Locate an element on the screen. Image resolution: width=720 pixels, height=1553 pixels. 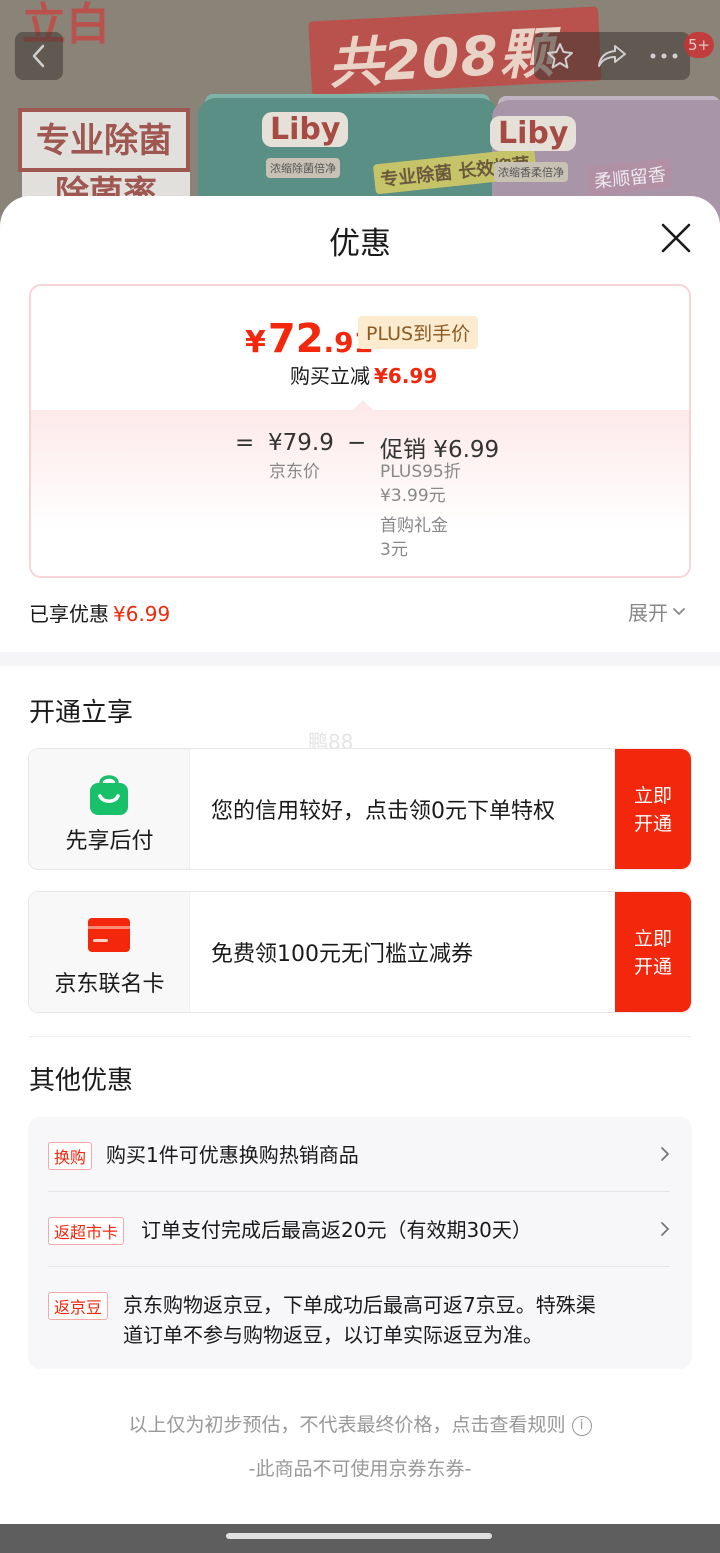
final-price: ¥ 72 .91 is located at coordinates (309, 339).